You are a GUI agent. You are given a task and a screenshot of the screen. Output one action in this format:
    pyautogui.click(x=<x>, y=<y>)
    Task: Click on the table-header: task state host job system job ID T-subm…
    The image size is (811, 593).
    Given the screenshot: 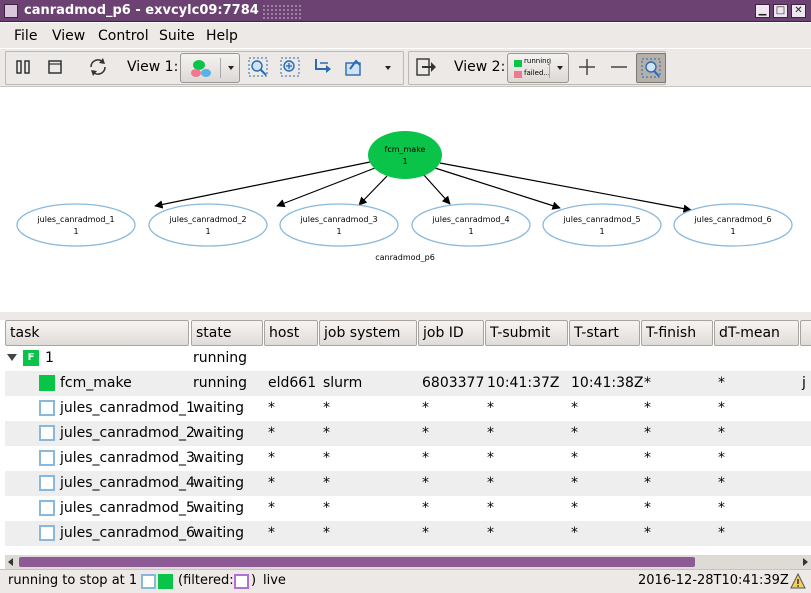 What is the action you would take?
    pyautogui.click(x=408, y=333)
    